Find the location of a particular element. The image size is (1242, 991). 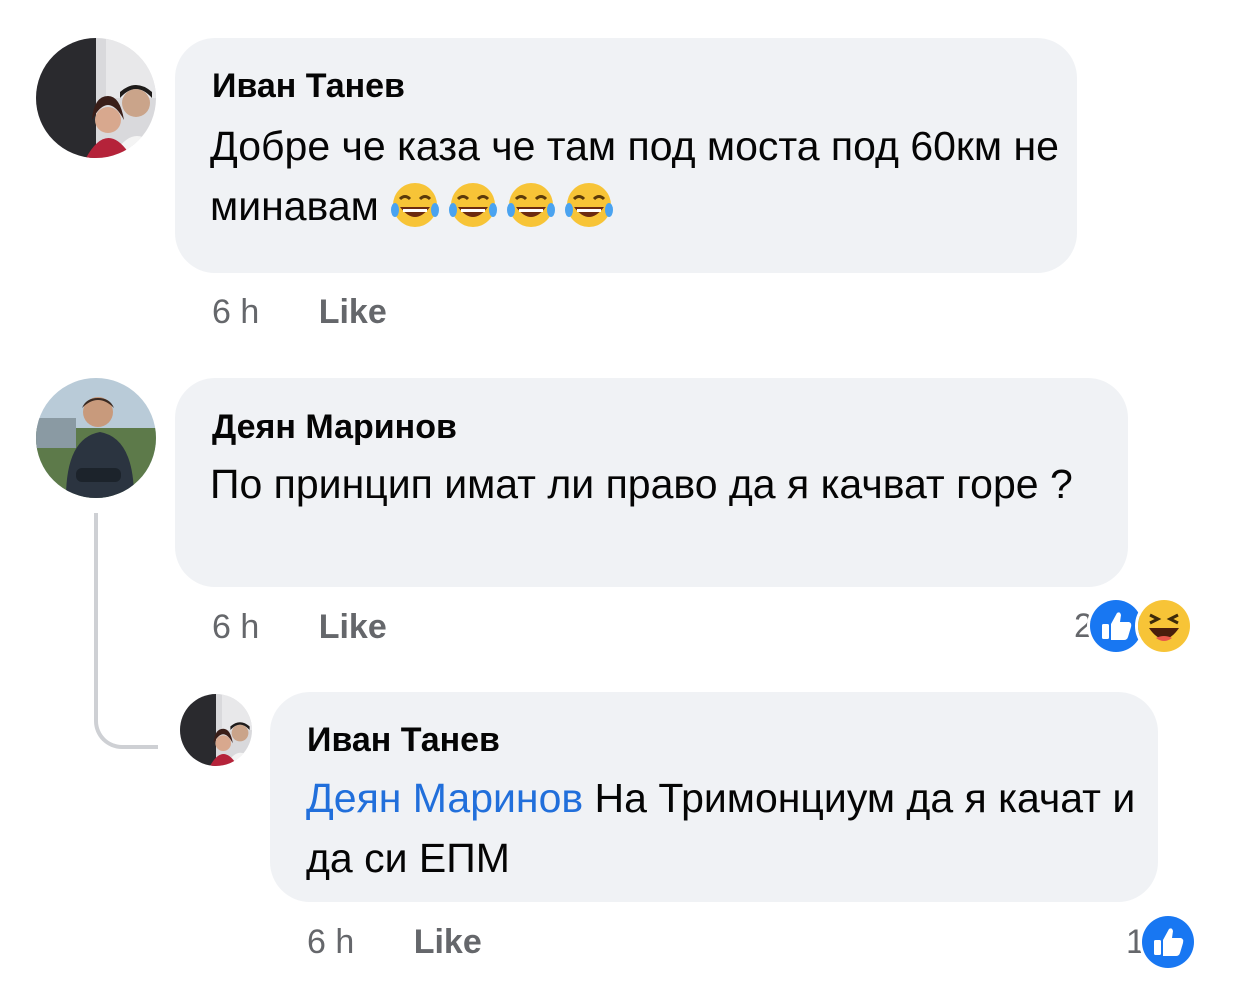

comment-time-2: 6 h is located at coordinates (235, 627).